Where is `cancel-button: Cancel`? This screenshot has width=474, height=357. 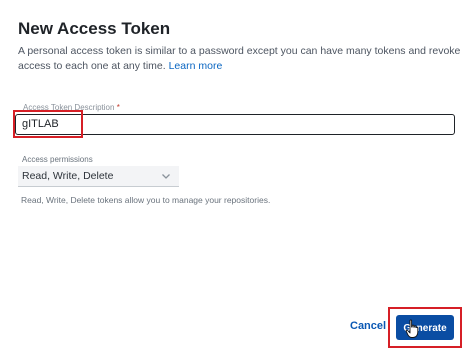 cancel-button: Cancel is located at coordinates (368, 326).